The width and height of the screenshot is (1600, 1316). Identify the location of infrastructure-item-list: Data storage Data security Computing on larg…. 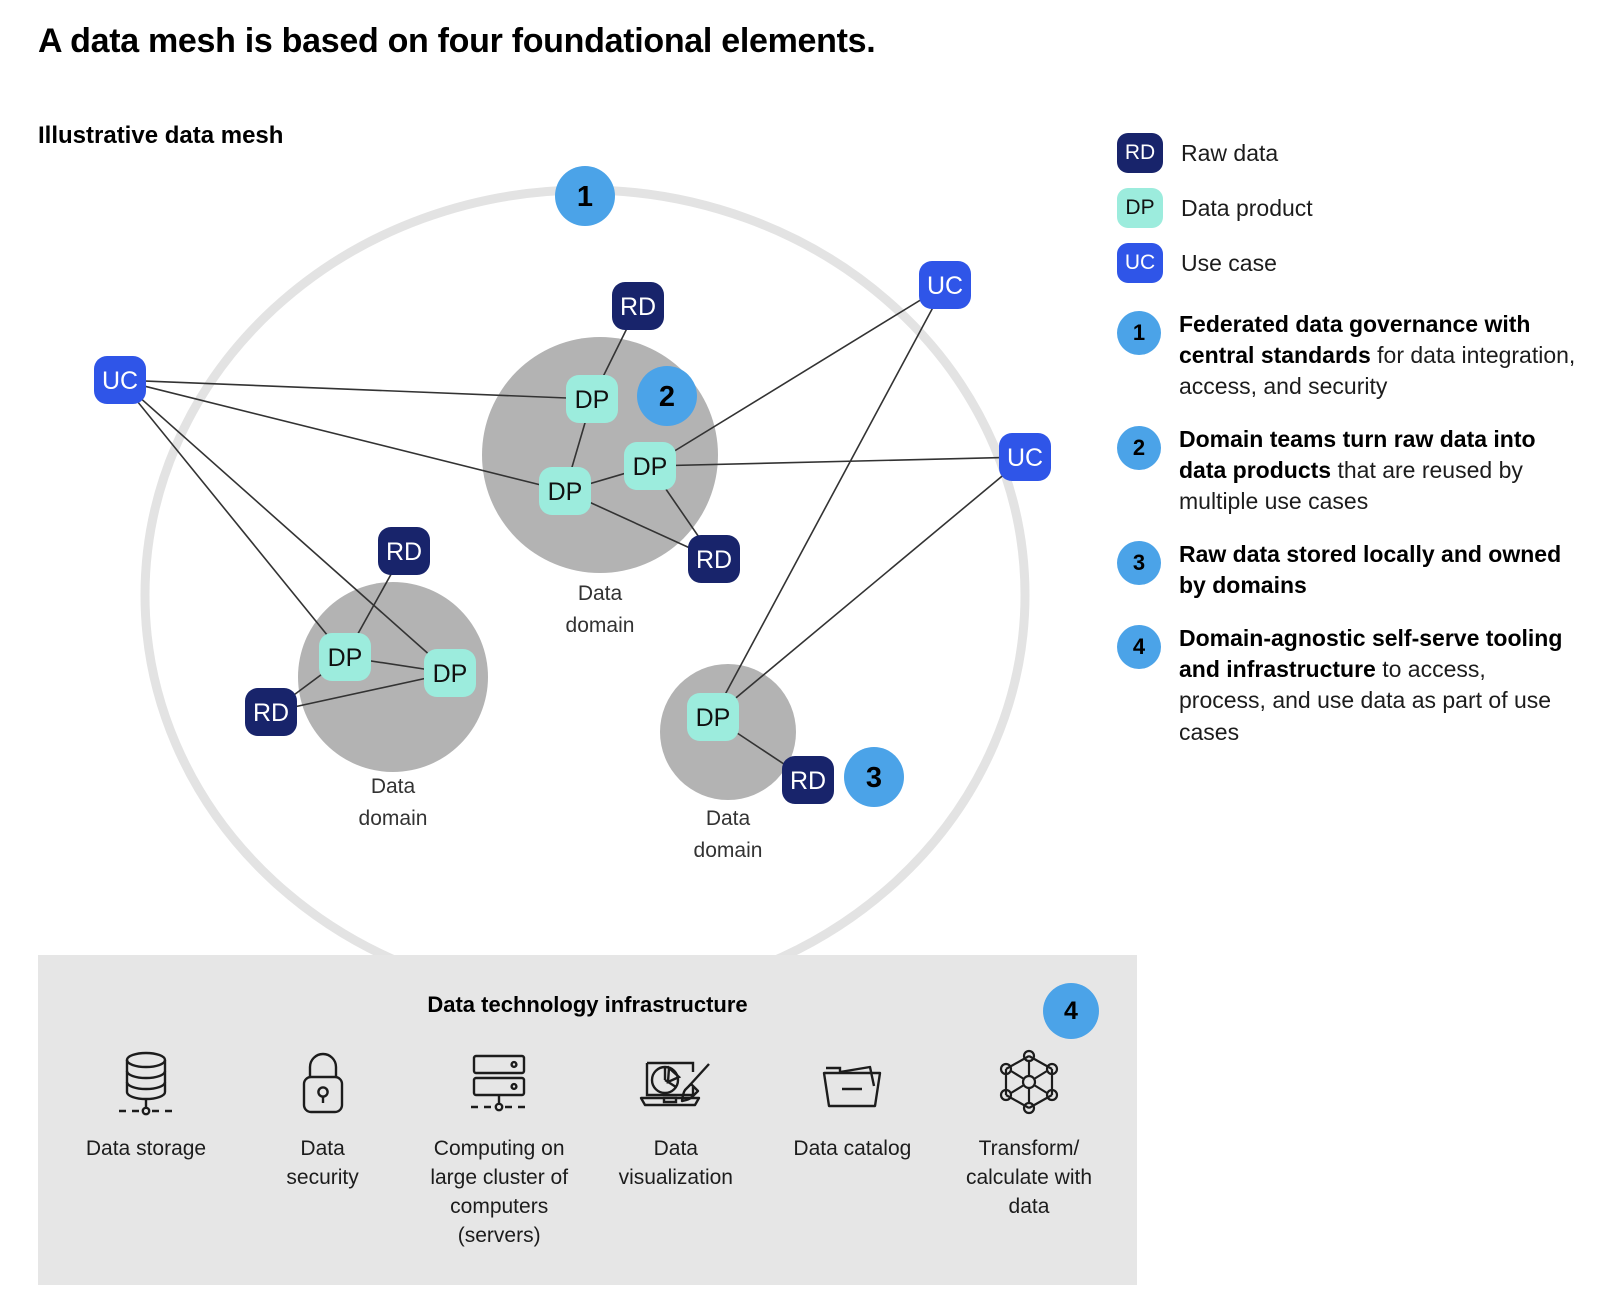
(587, 1147).